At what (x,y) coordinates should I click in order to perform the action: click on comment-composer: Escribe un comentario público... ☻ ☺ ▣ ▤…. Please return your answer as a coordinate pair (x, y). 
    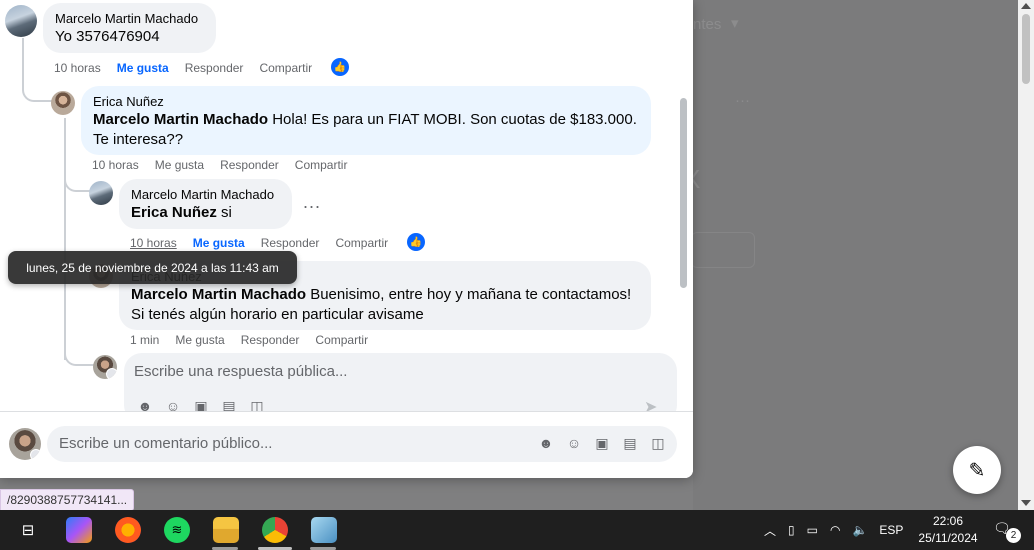
    Looking at the image, I should click on (346, 444).